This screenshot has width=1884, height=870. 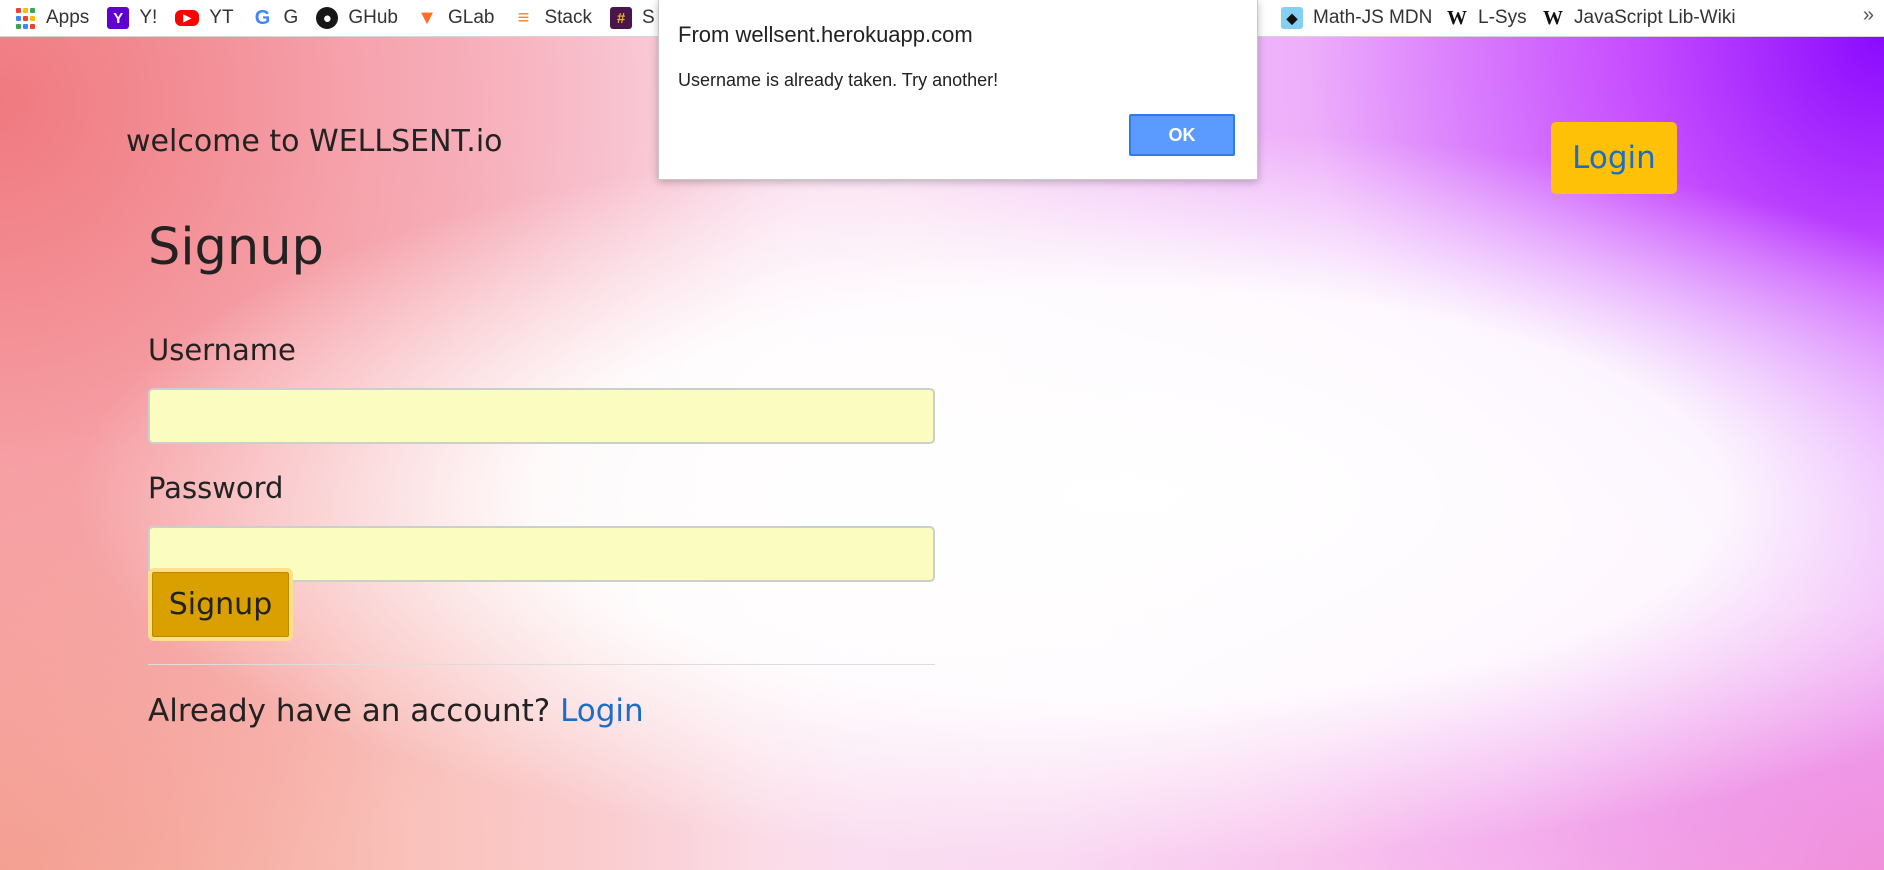 What do you see at coordinates (118, 18) in the screenshot?
I see `yahoo-icon: Y` at bounding box center [118, 18].